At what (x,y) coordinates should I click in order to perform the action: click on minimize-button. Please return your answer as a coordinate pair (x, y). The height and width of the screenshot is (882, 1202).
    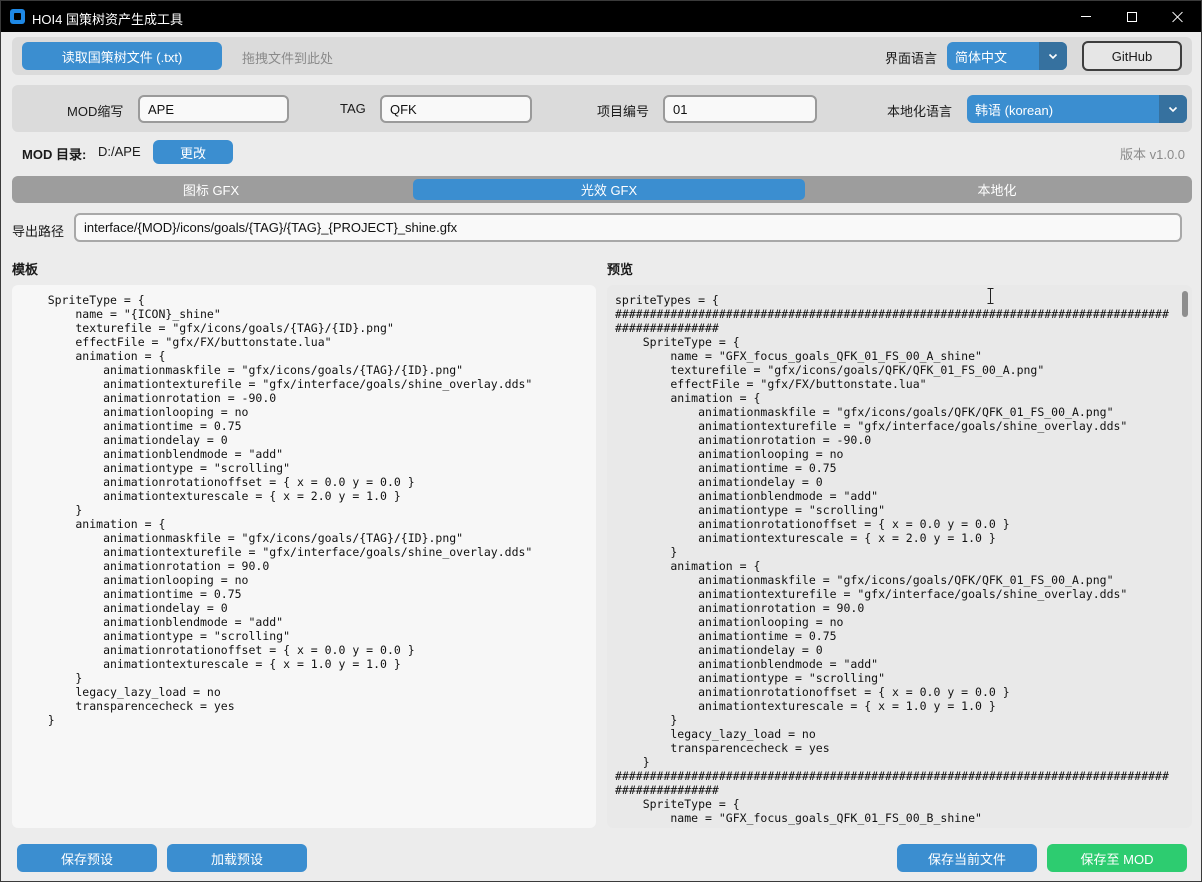
    Looking at the image, I should click on (1086, 16).